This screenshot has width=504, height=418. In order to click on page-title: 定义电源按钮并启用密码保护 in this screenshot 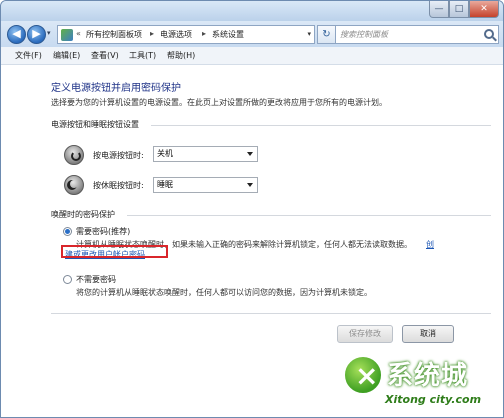, I will do `click(116, 88)`.